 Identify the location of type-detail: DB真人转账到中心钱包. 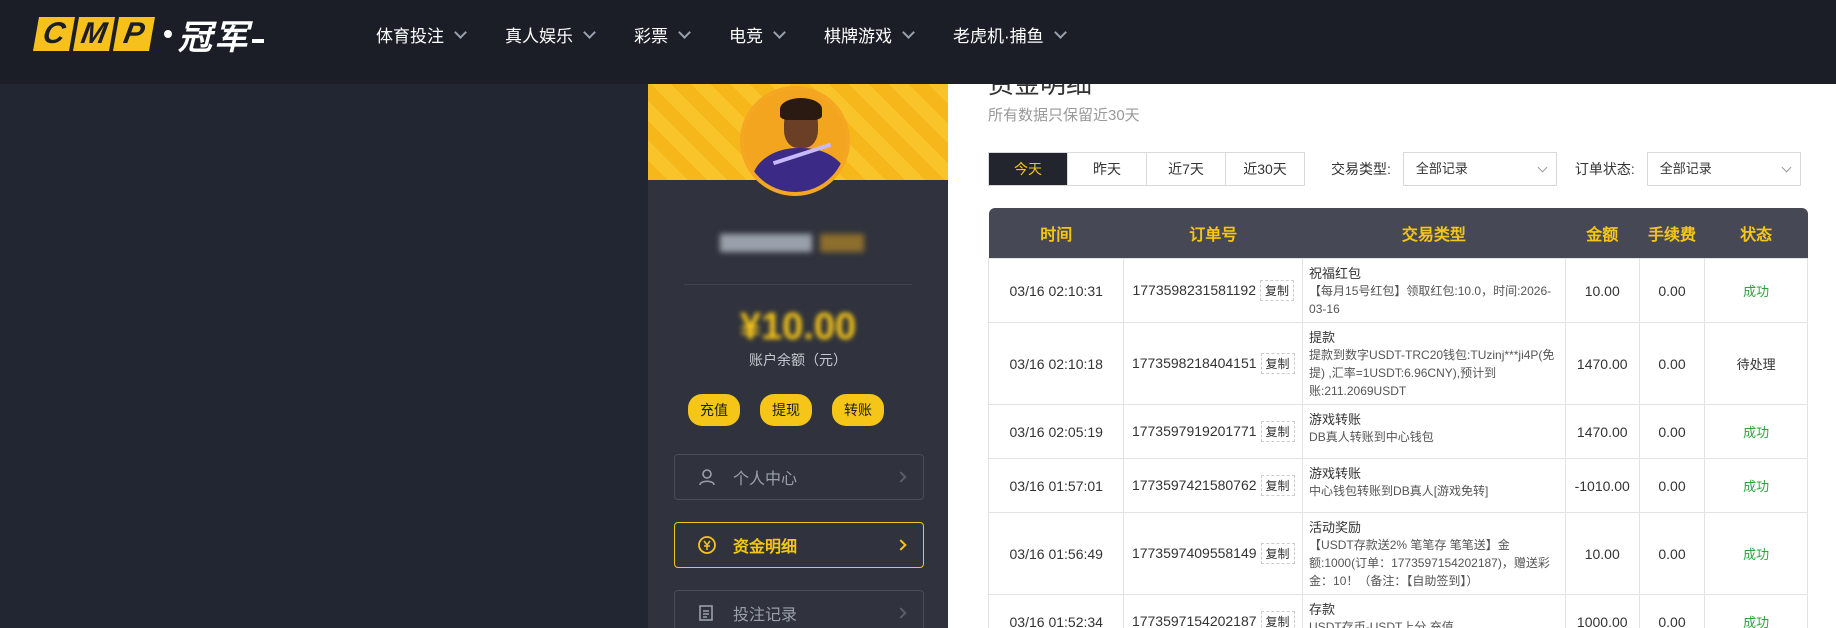
(1371, 437).